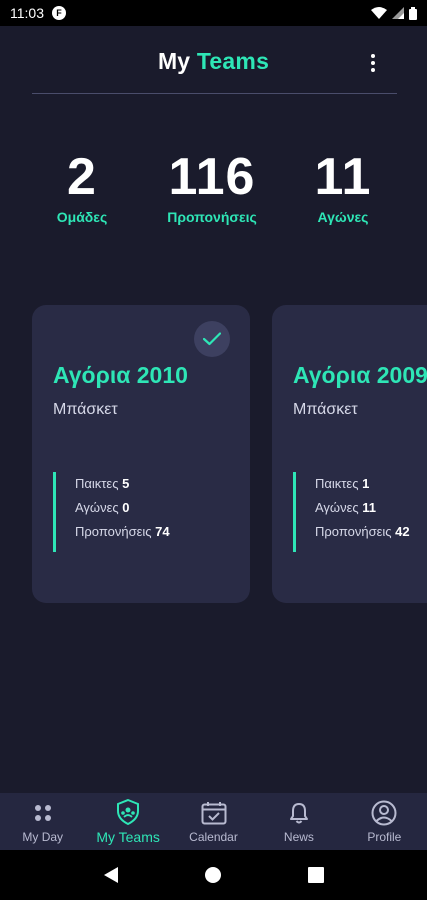  What do you see at coordinates (379, 13) in the screenshot?
I see `wifi-icon` at bounding box center [379, 13].